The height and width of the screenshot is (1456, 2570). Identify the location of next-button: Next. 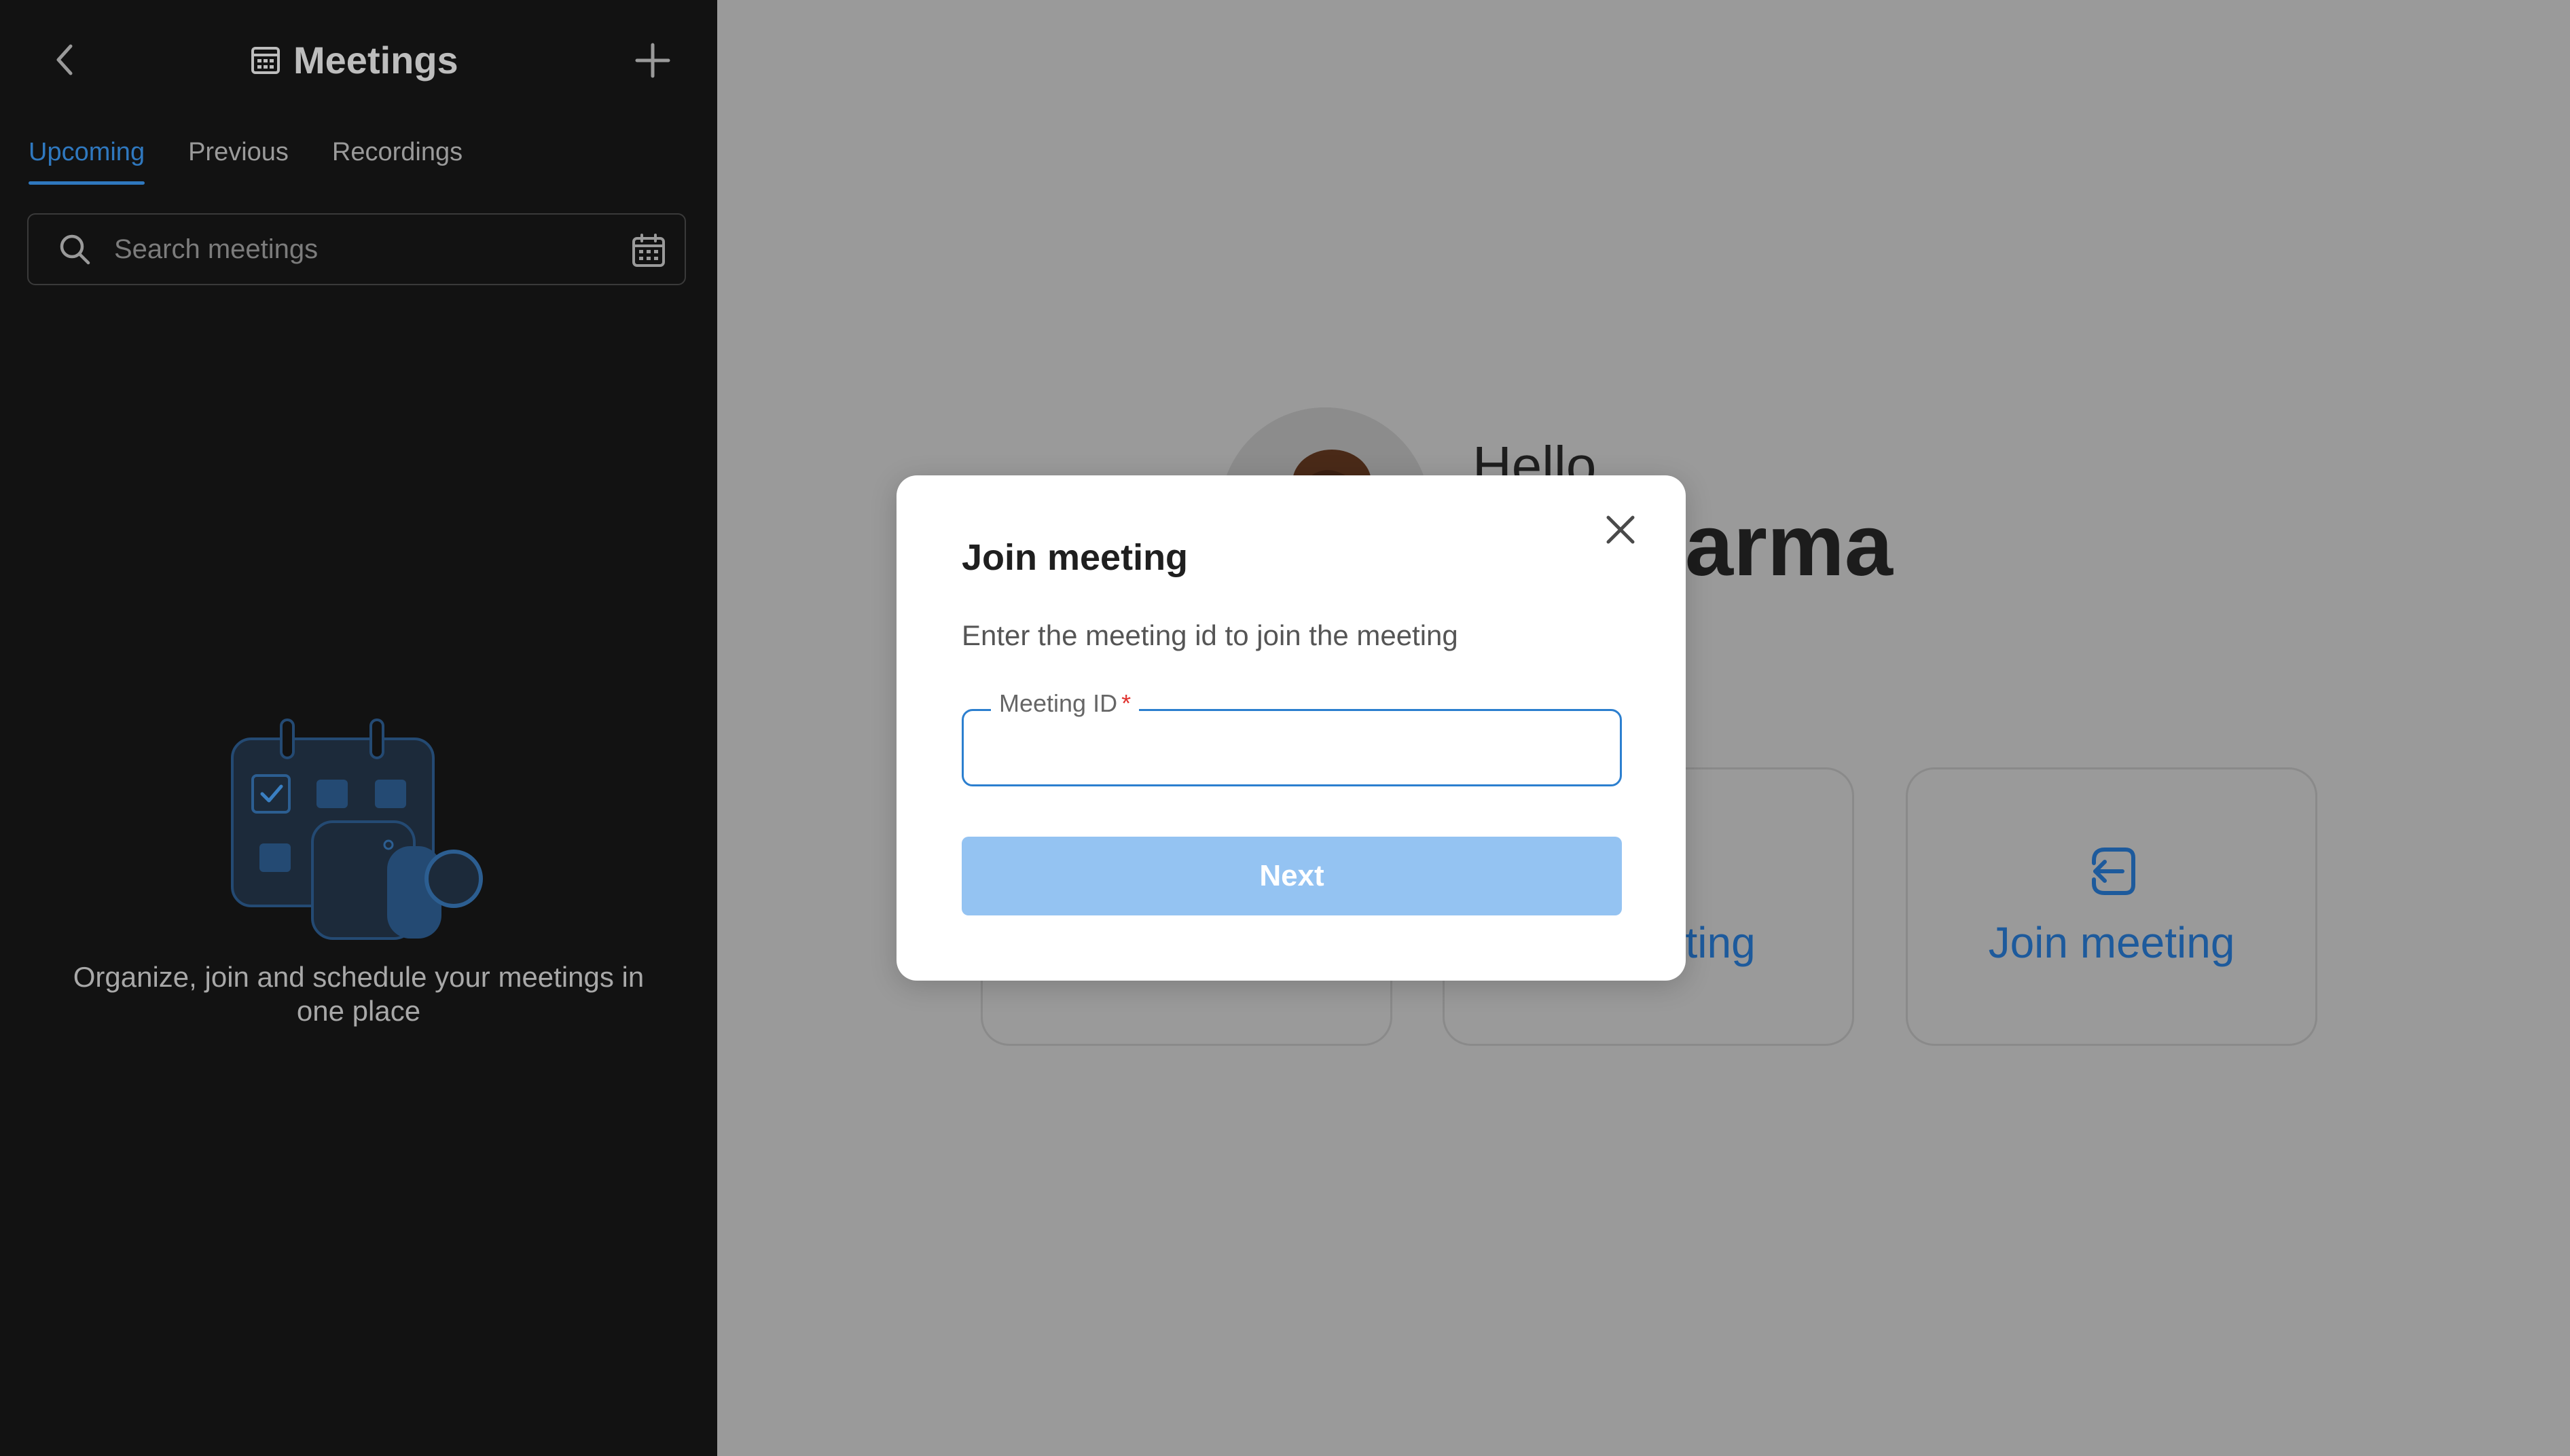
(1292, 876).